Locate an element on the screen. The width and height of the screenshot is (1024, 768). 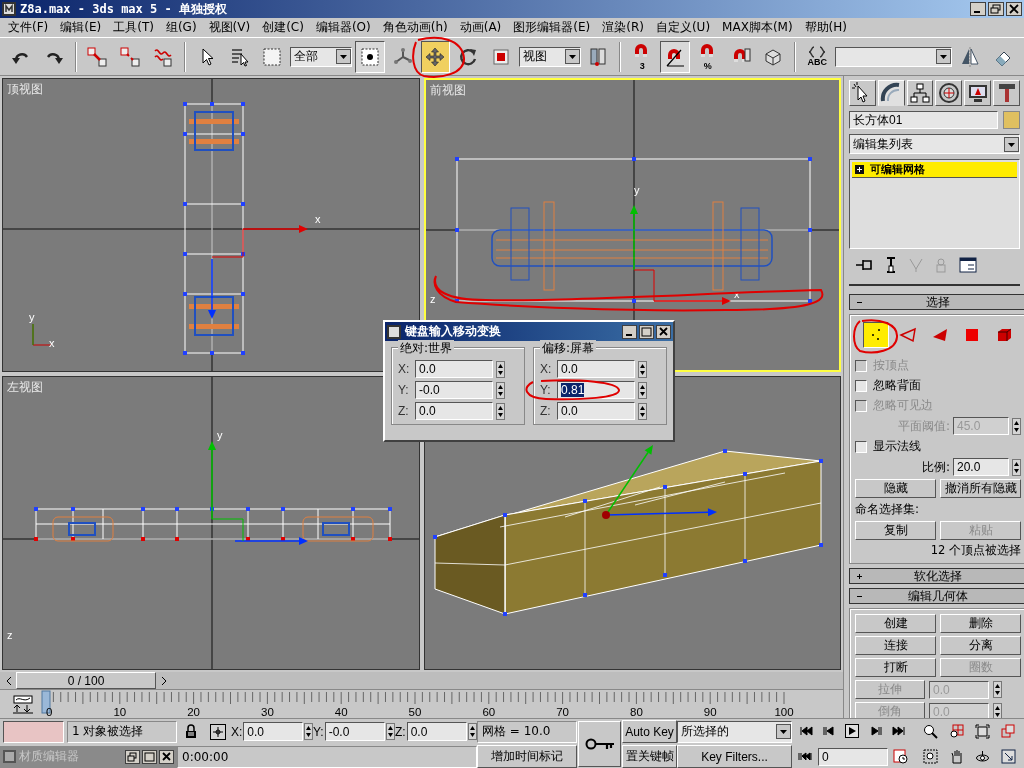
maximize-viewport-icon is located at coordinates (1008, 756).